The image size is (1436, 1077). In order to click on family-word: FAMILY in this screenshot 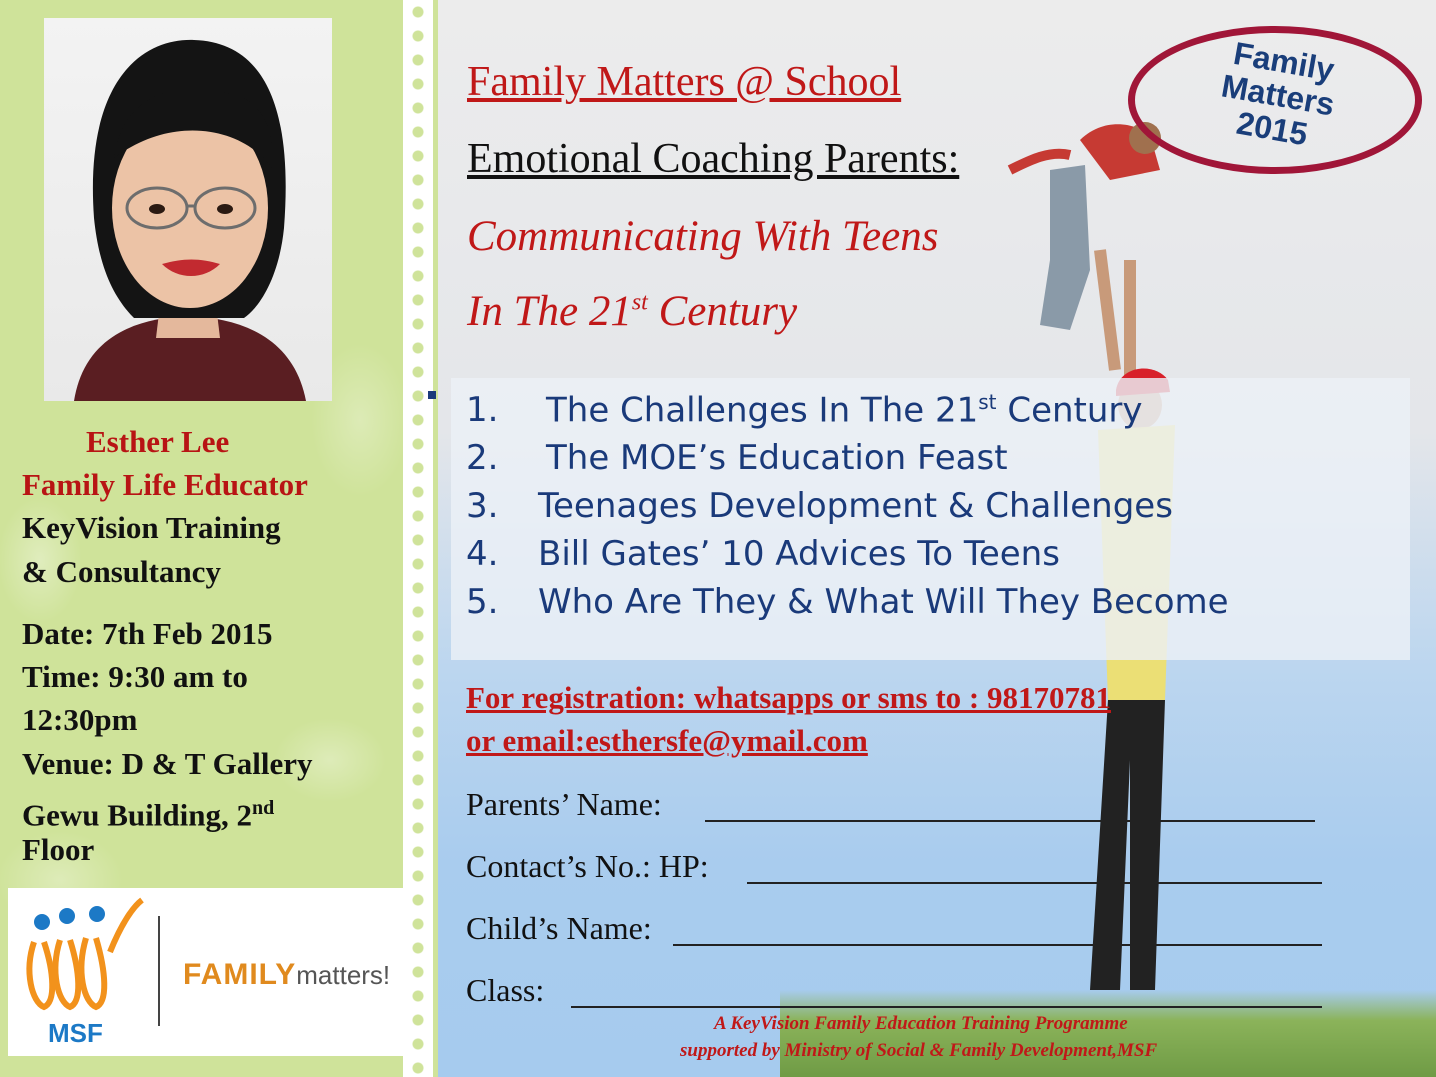, I will do `click(240, 974)`.